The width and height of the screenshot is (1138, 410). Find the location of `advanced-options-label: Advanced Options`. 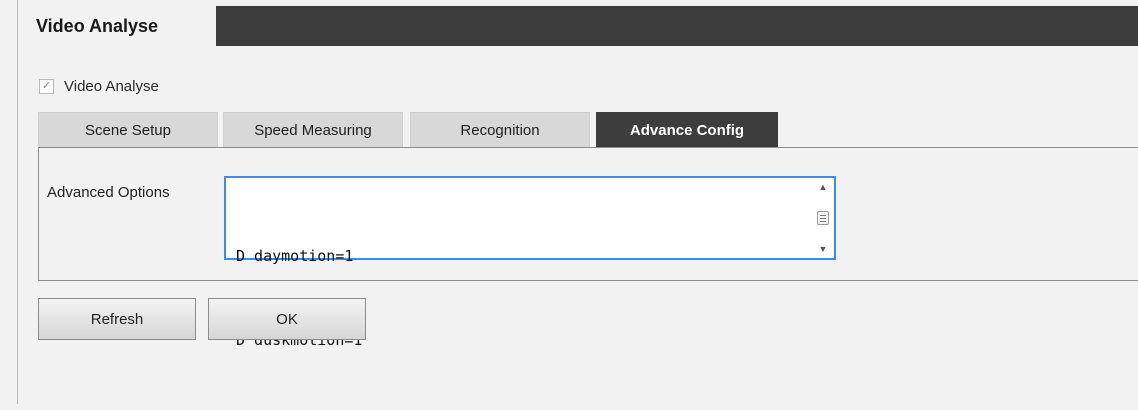

advanced-options-label: Advanced Options is located at coordinates (108, 192).